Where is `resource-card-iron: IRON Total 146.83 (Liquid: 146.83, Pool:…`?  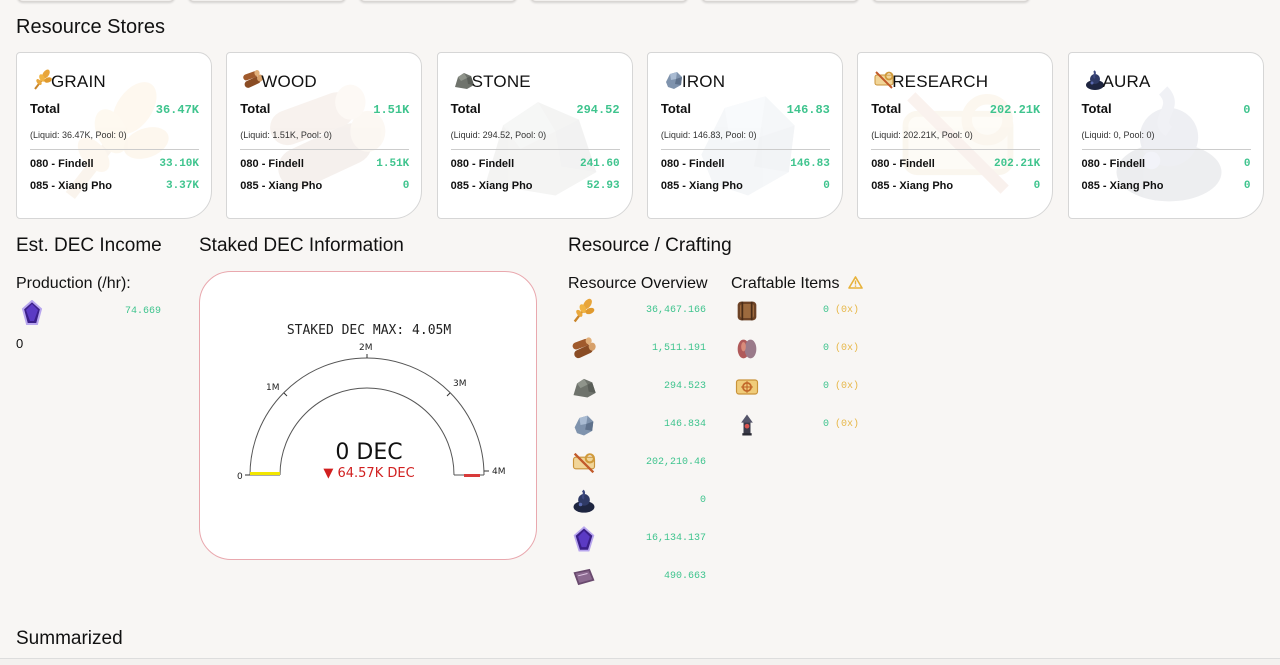 resource-card-iron: IRON Total 146.83 (Liquid: 146.83, Pool:… is located at coordinates (744, 135).